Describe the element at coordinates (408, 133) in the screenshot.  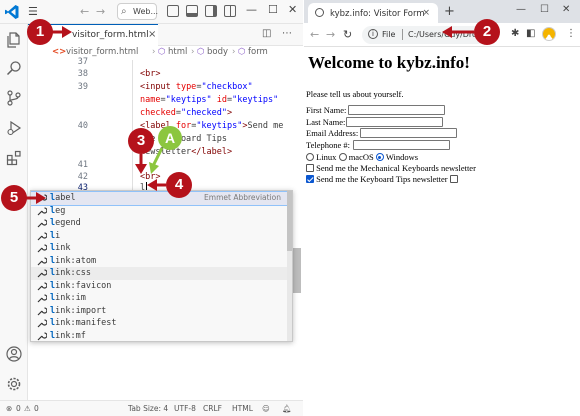
I see `email-input` at that location.